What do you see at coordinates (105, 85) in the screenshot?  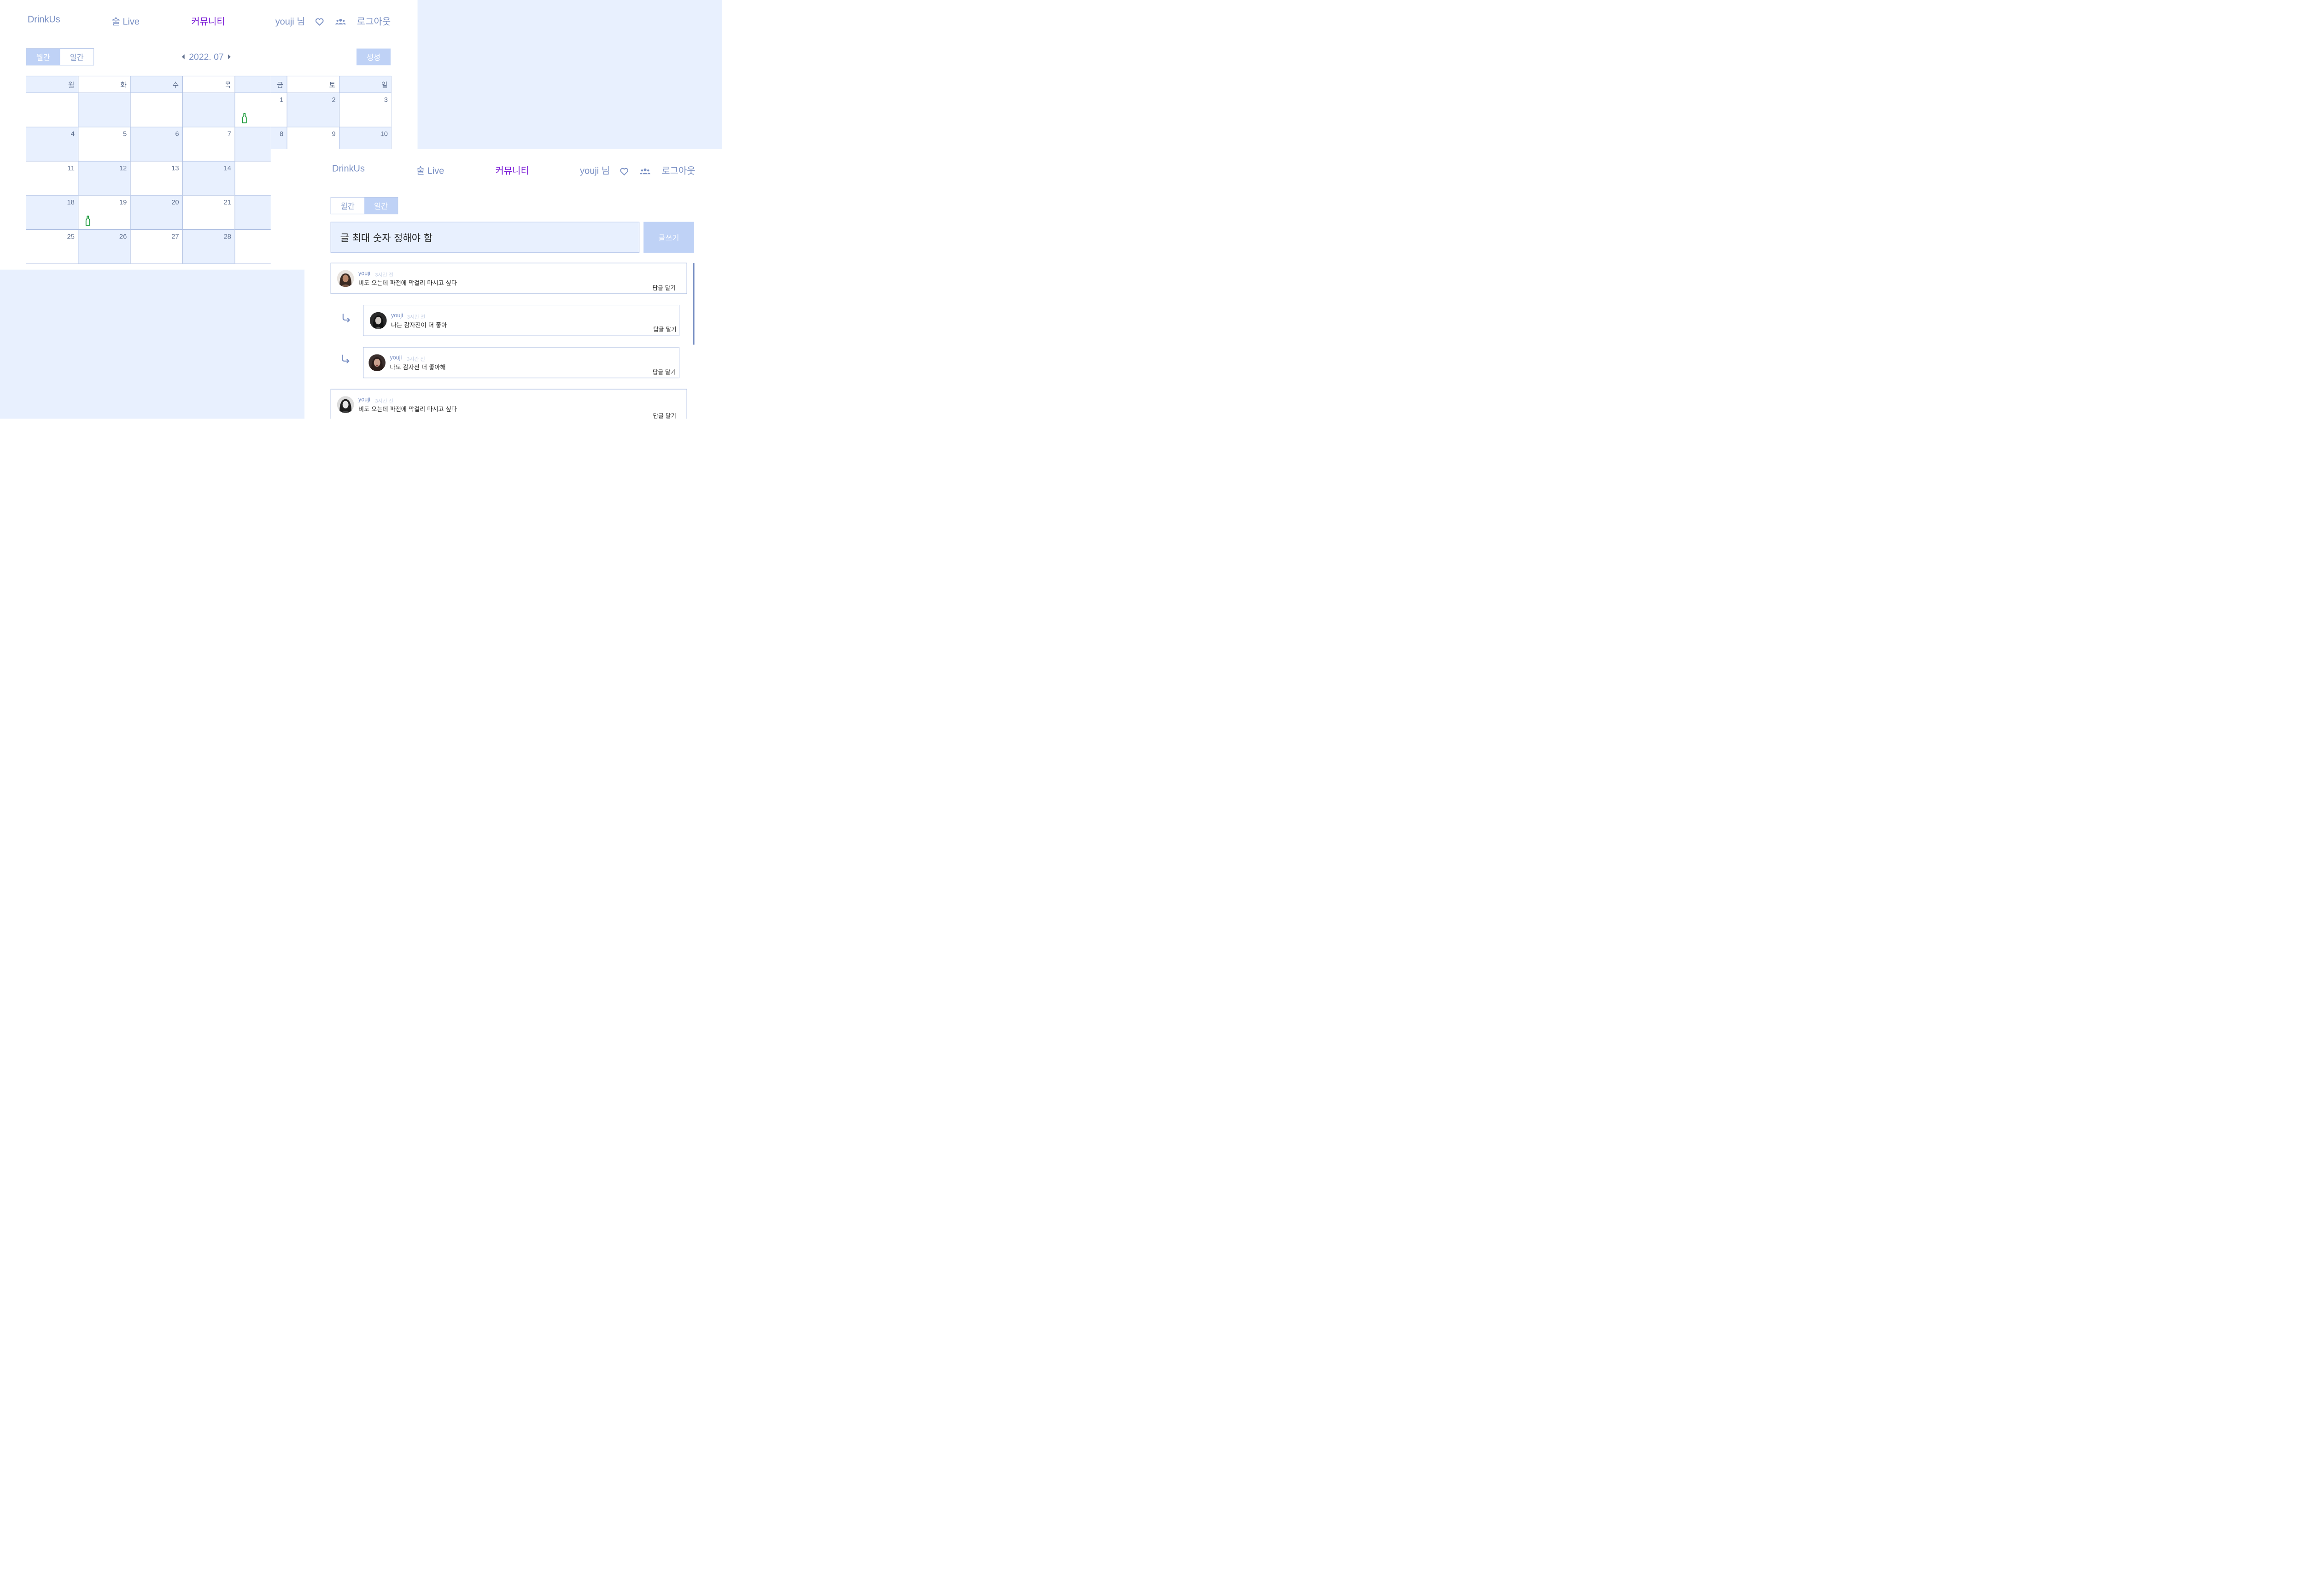 I see `weekday-header: 화` at bounding box center [105, 85].